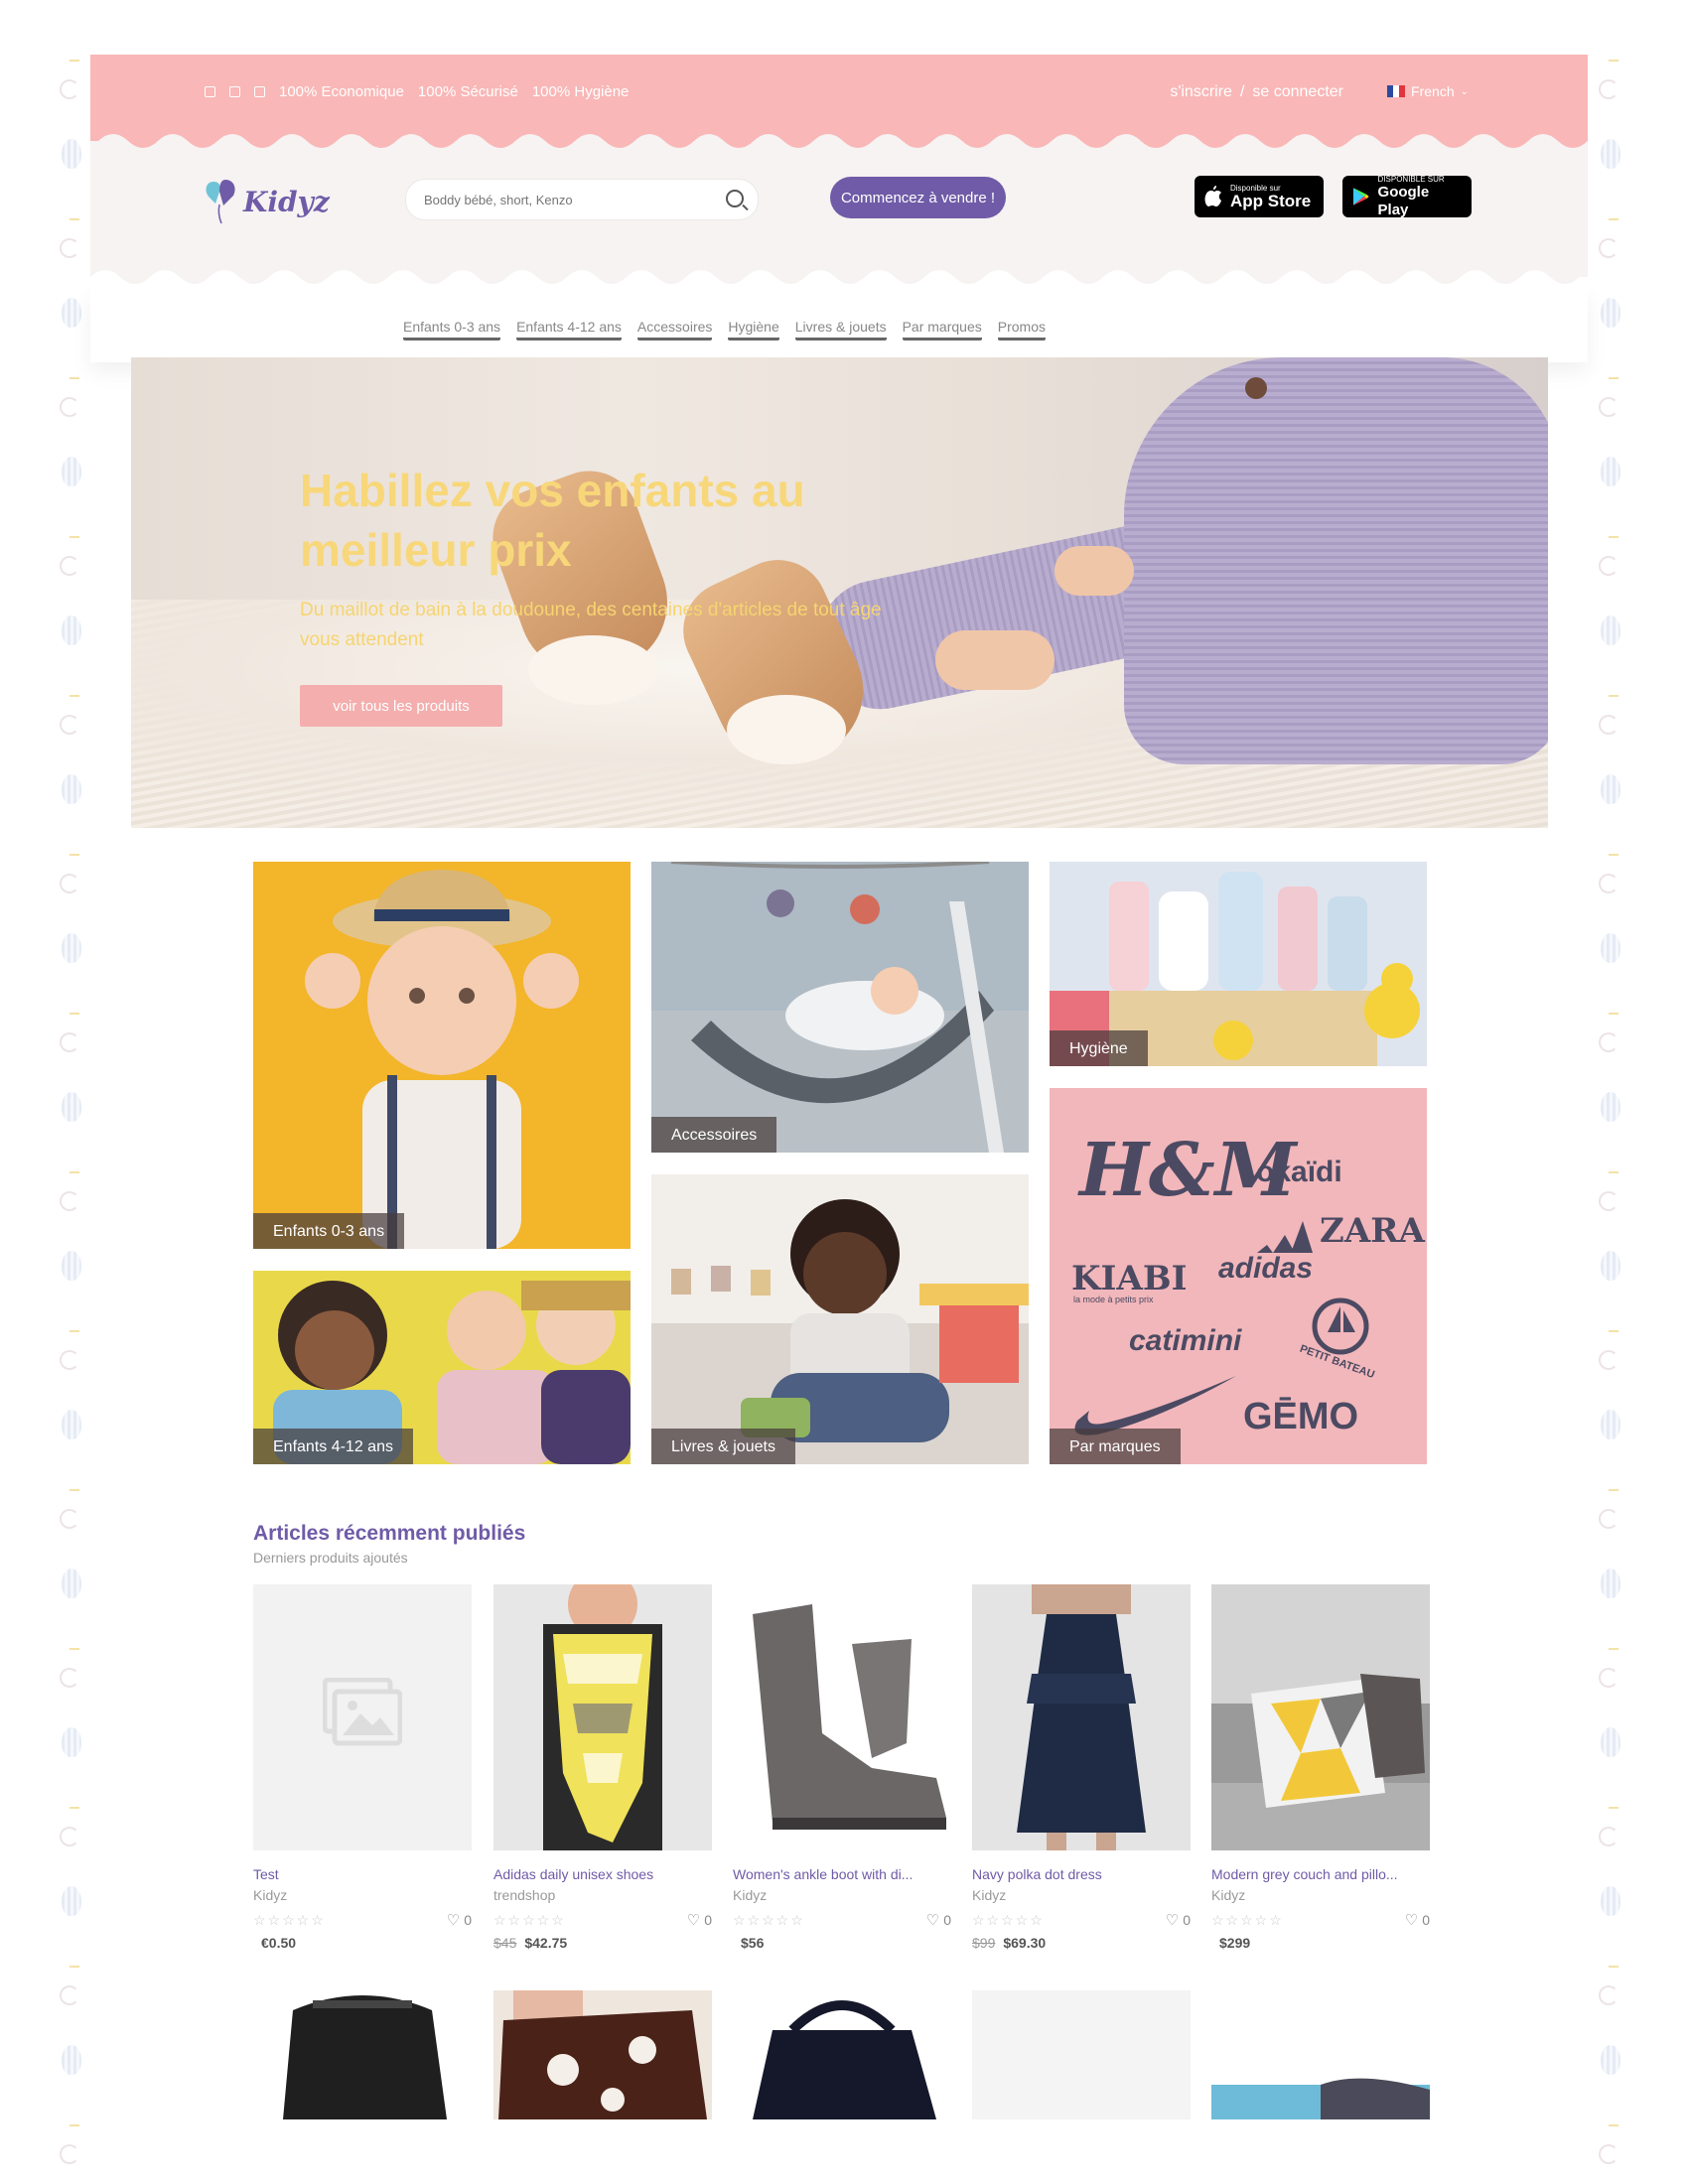 This screenshot has width=1688, height=2184. Describe the element at coordinates (234, 91) in the screenshot. I see `twitter-icon` at that location.